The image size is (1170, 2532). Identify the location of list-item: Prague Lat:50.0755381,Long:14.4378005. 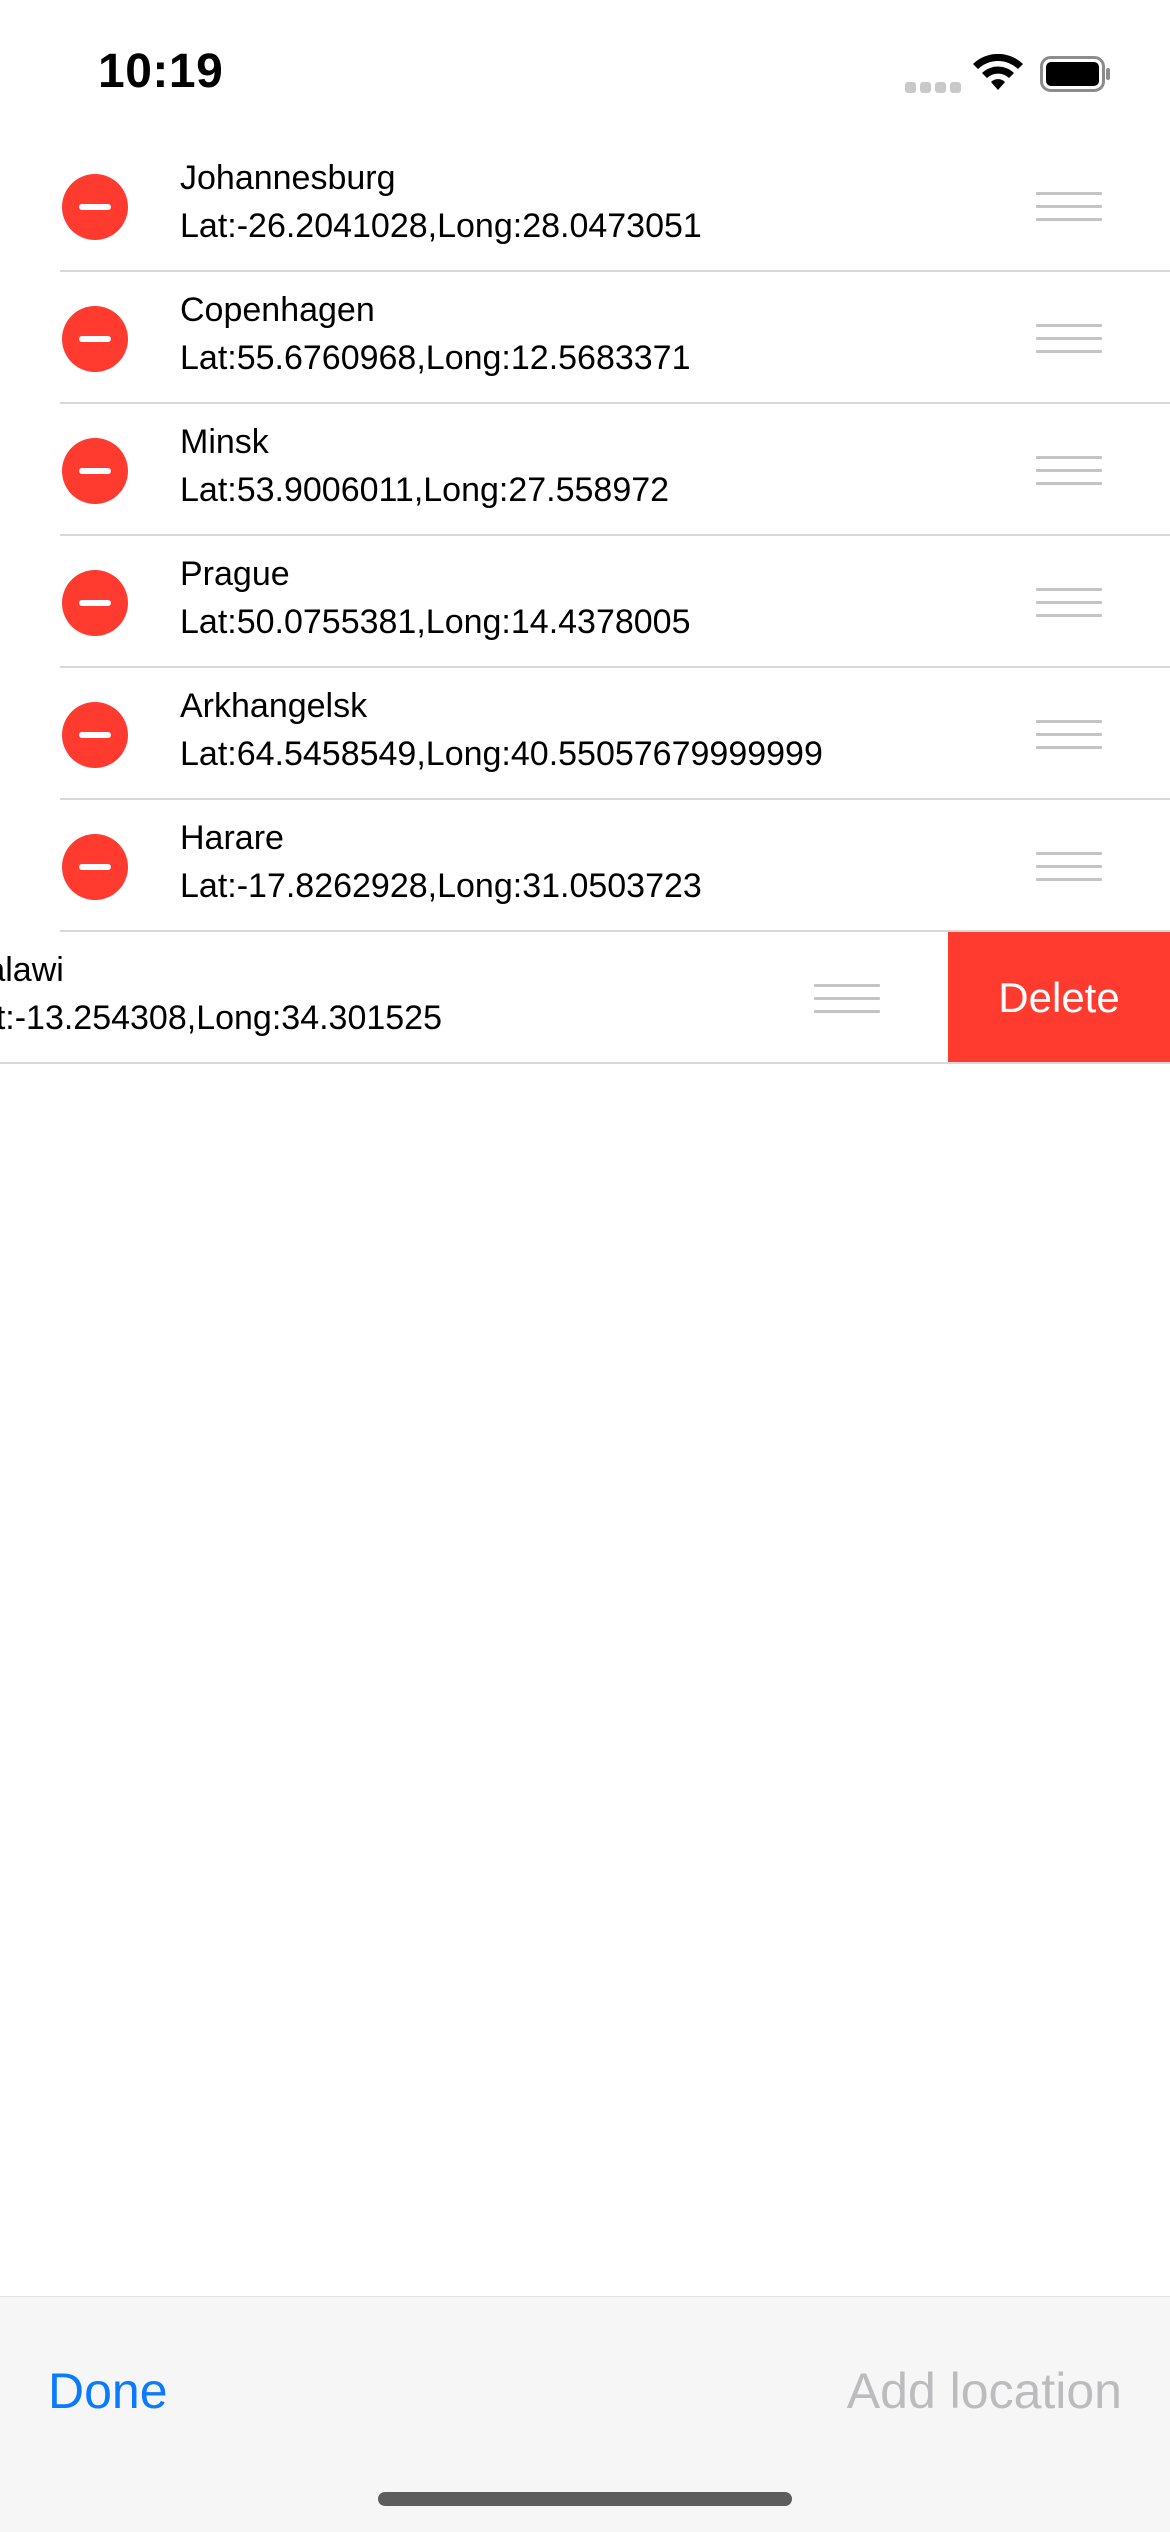
(585, 602).